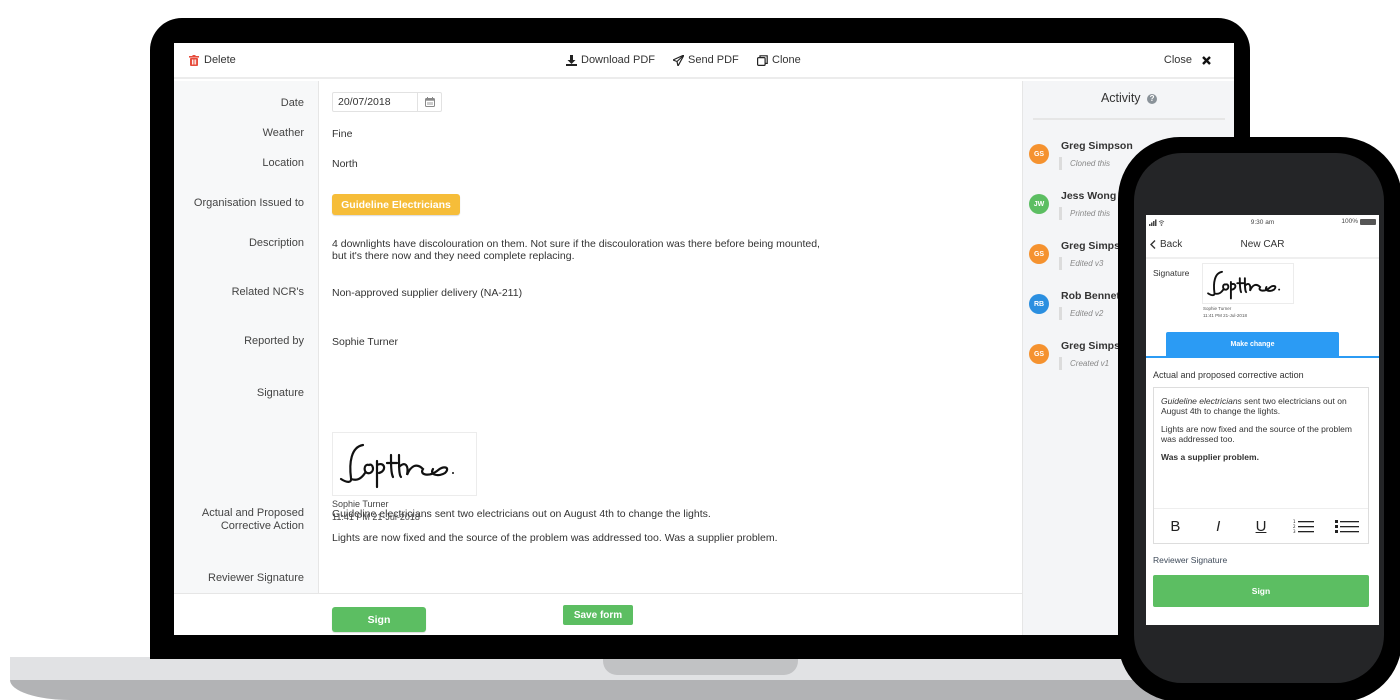  I want to click on section-divider, so click(1262, 357).